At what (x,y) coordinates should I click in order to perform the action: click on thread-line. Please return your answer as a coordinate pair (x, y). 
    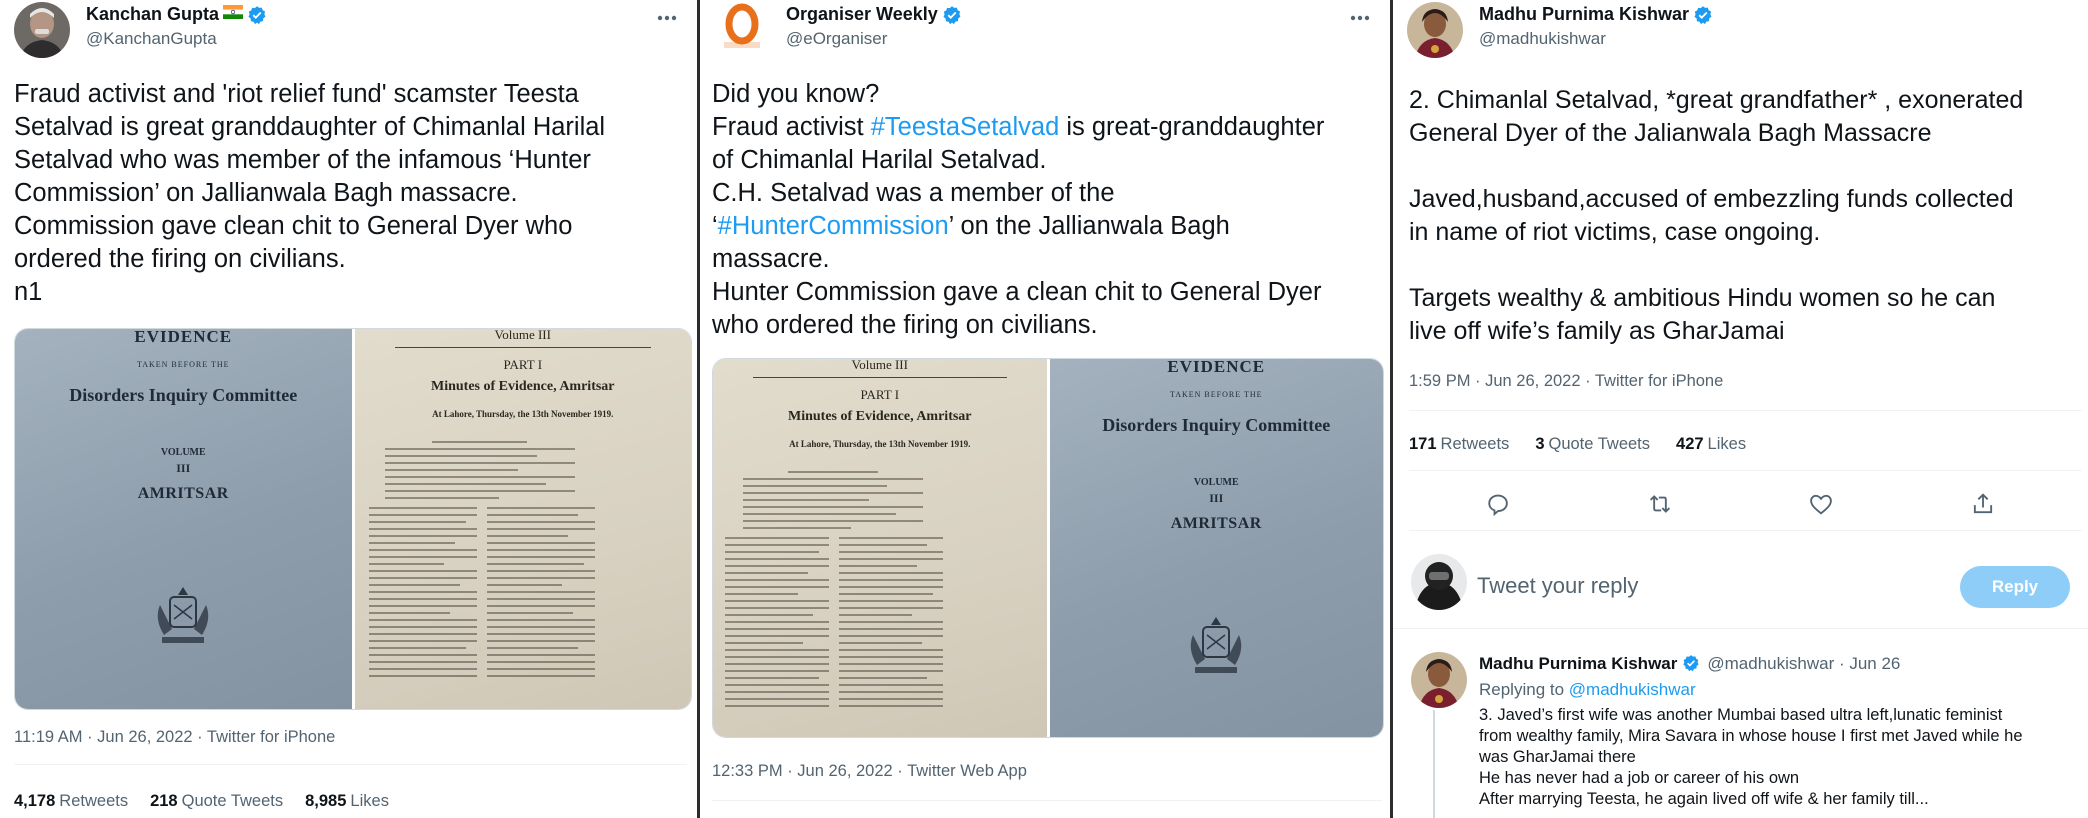
    Looking at the image, I should click on (1434, 764).